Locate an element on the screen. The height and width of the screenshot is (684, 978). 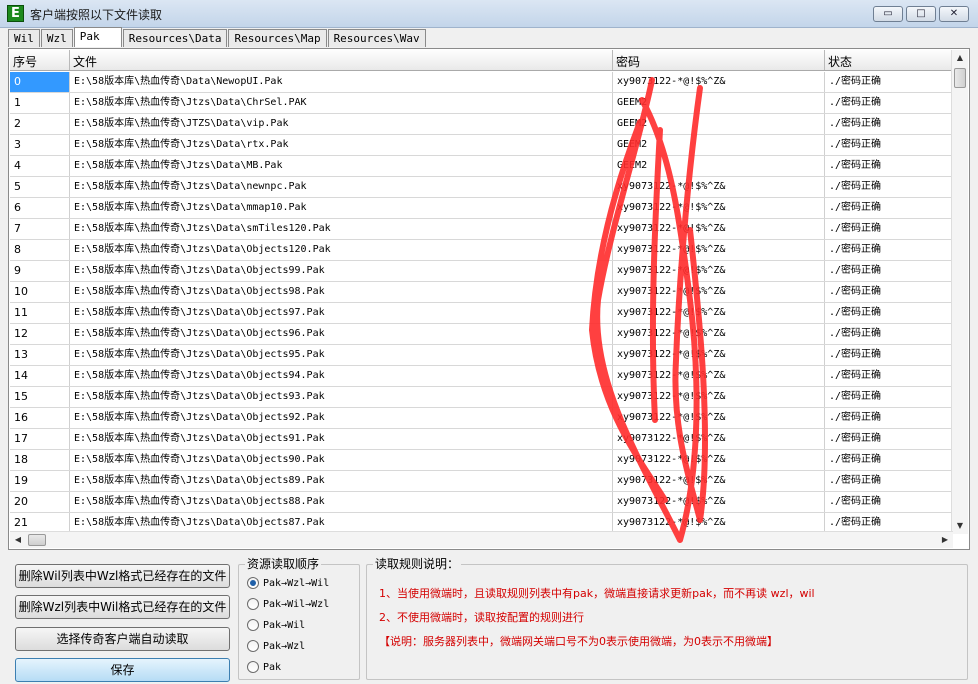
cell-index: 12 is located at coordinates (40, 334).